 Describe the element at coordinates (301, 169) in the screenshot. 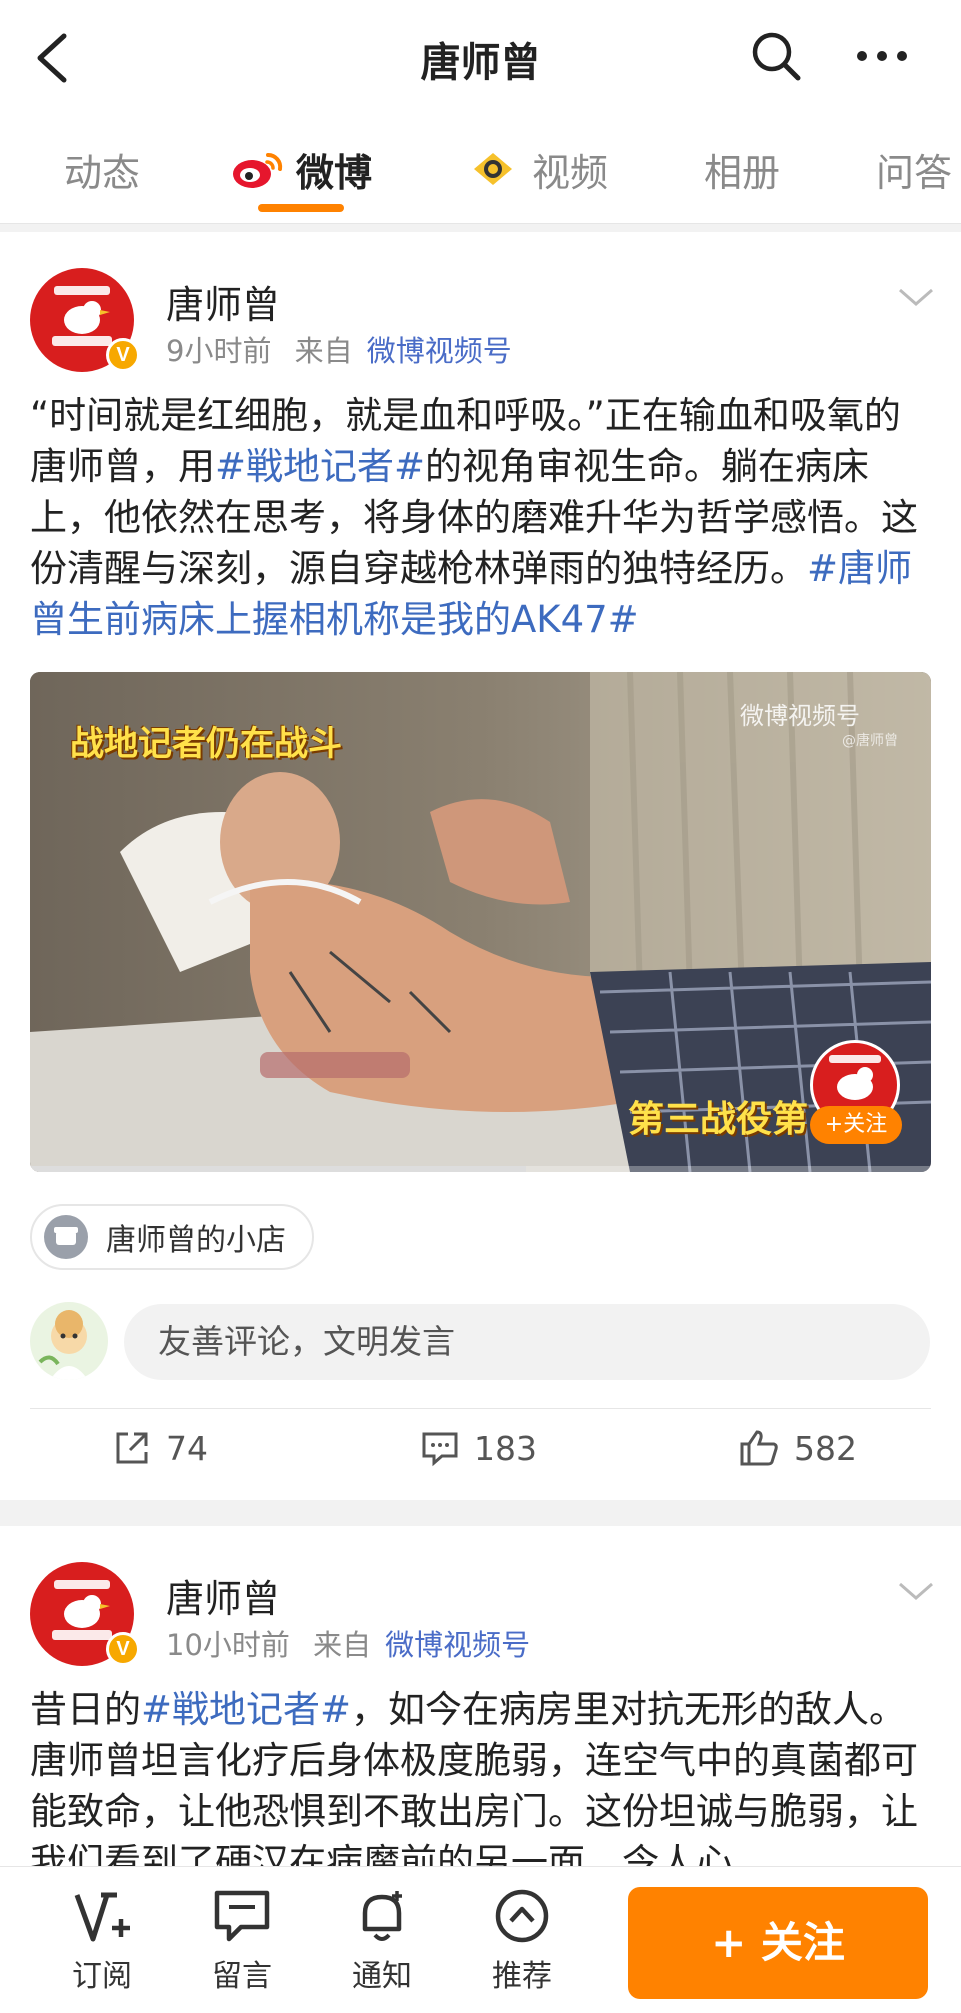

I see `tab-weibo: 微博` at that location.